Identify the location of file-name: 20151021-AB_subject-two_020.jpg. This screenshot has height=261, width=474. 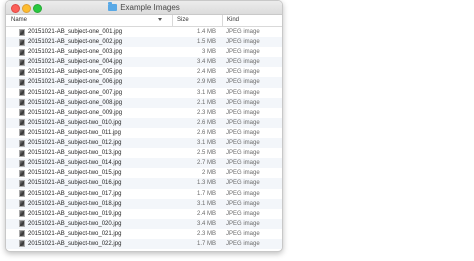
(75, 223).